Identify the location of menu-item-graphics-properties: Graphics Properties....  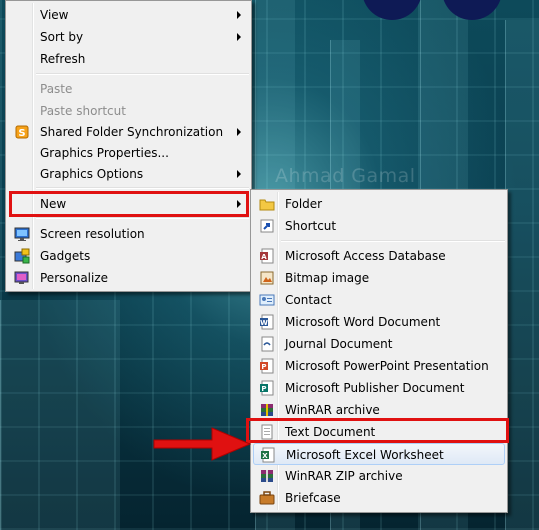
(128, 153).